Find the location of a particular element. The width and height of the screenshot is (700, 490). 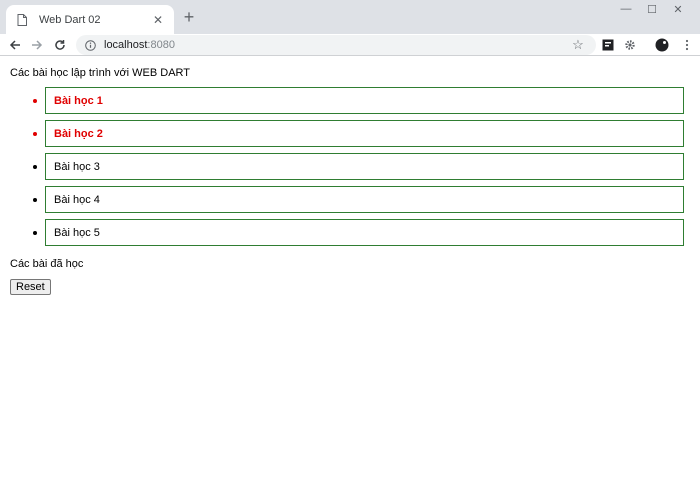

page-heading: Các bài học lập trình với WEB DART is located at coordinates (100, 73).